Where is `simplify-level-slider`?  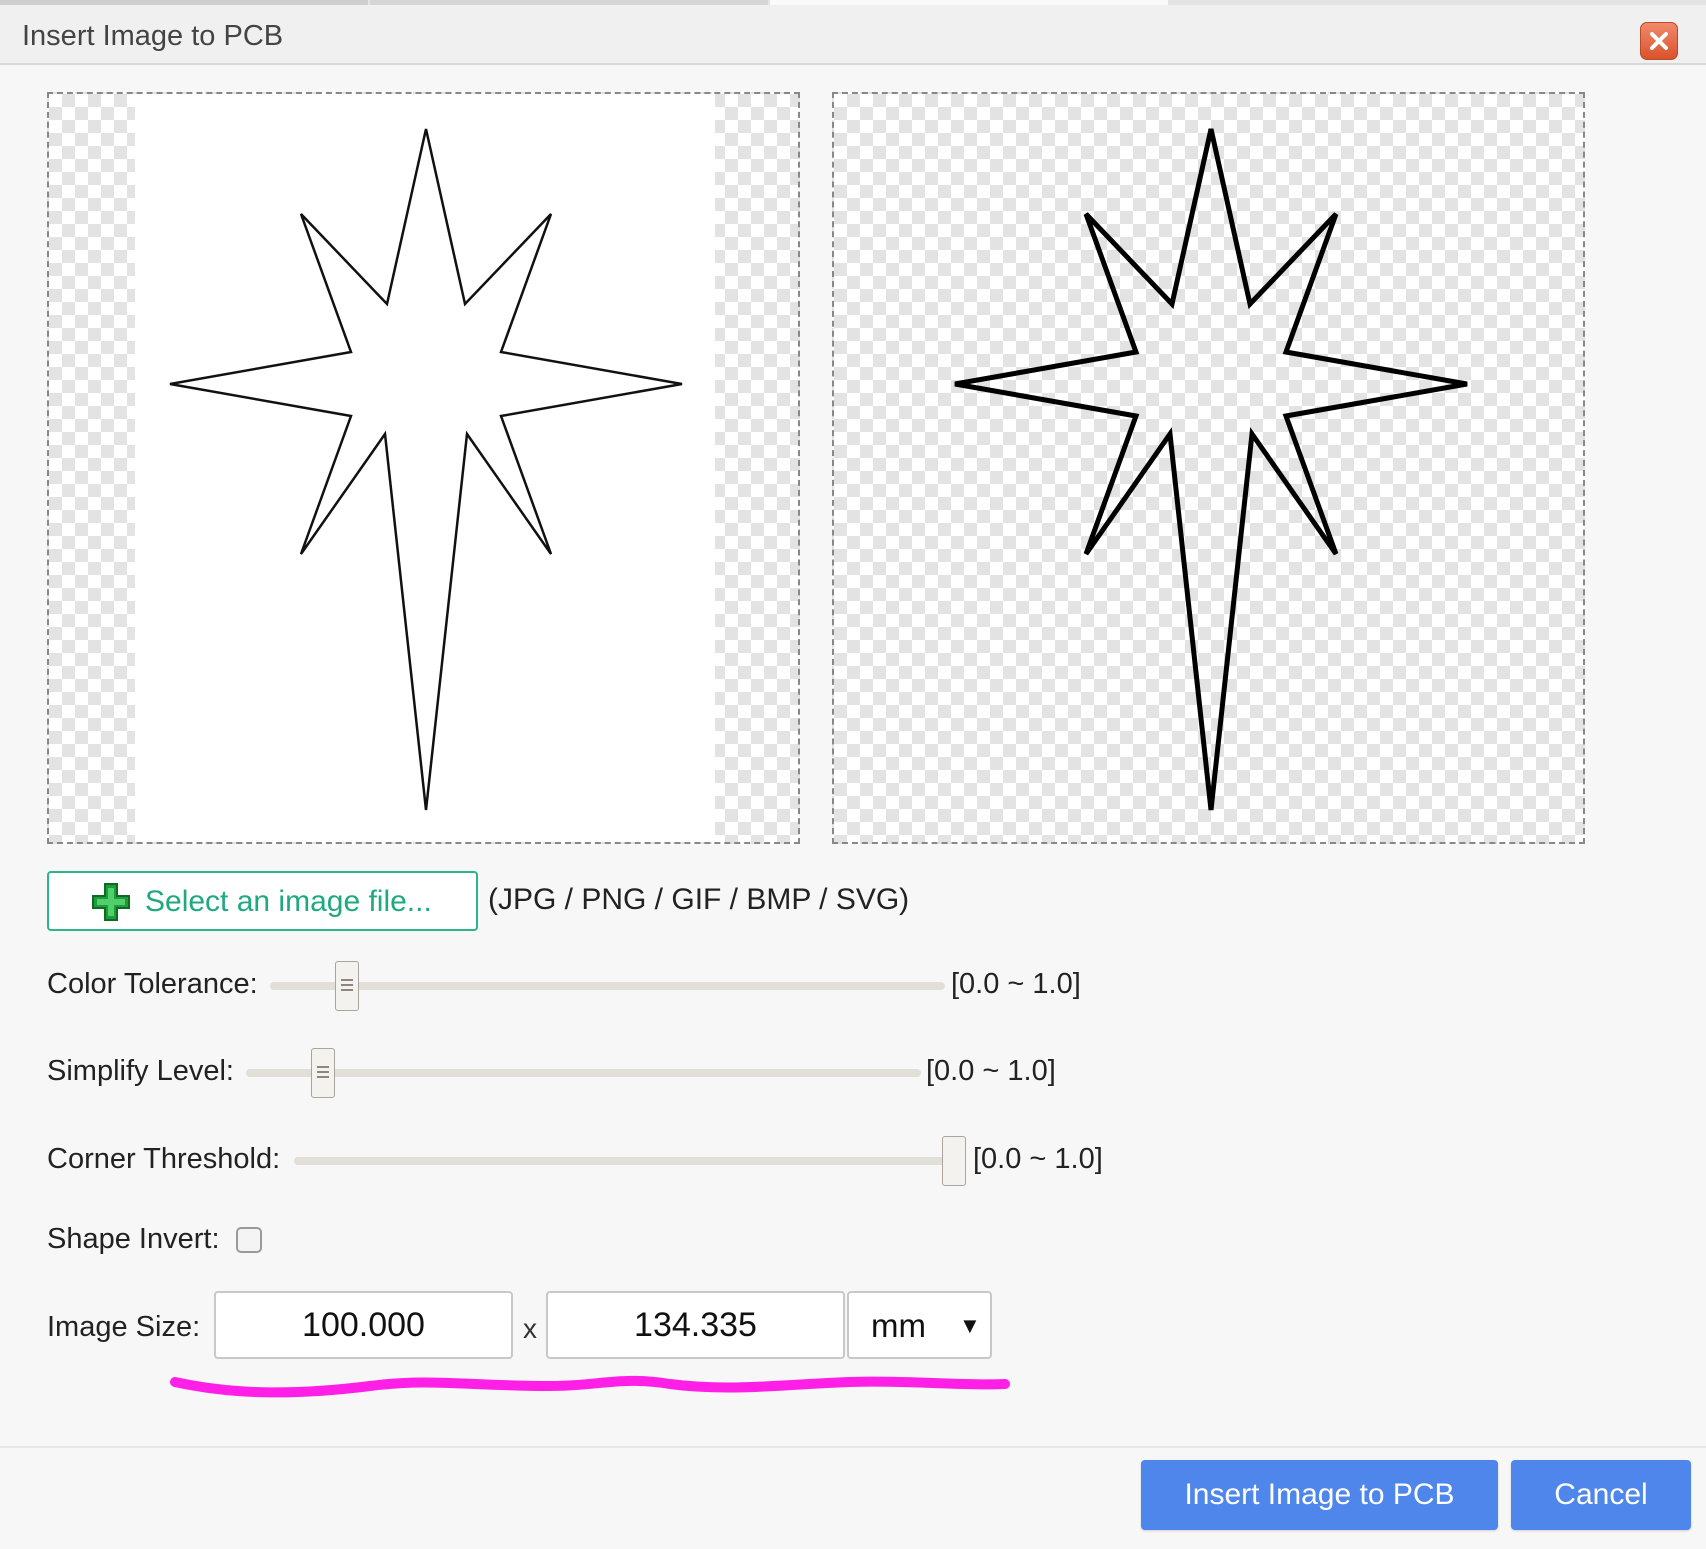
simplify-level-slider is located at coordinates (583, 1073).